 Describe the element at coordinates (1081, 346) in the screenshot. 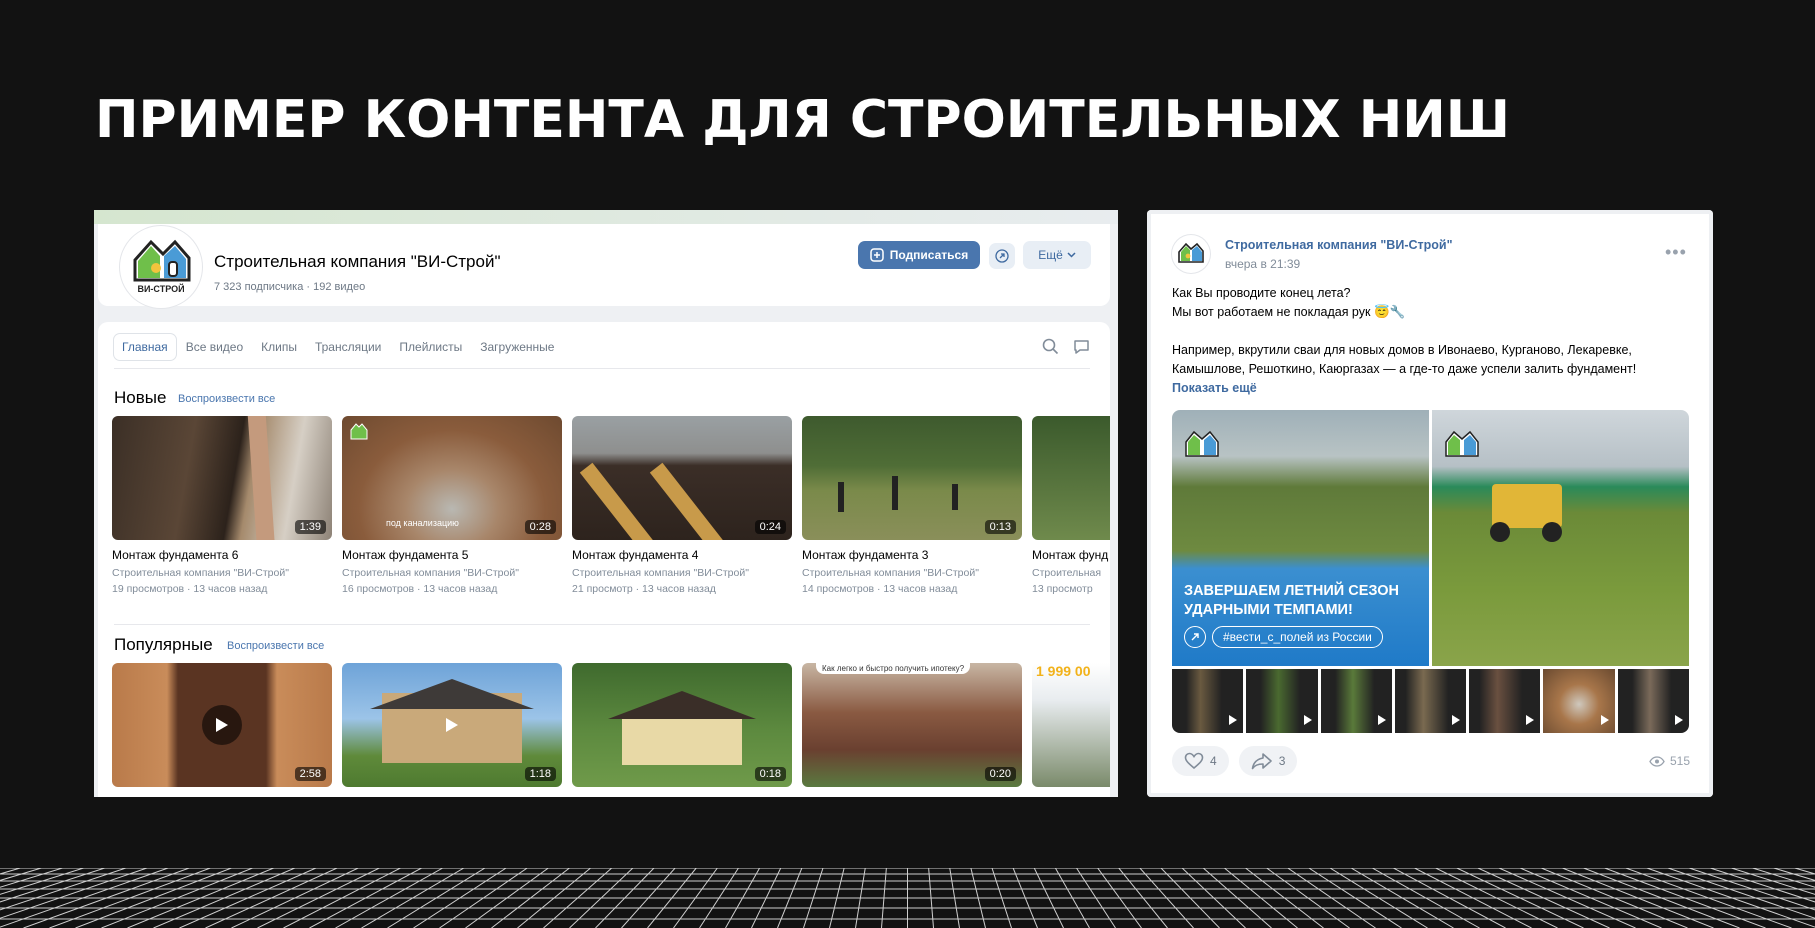

I see `comment-icon` at that location.